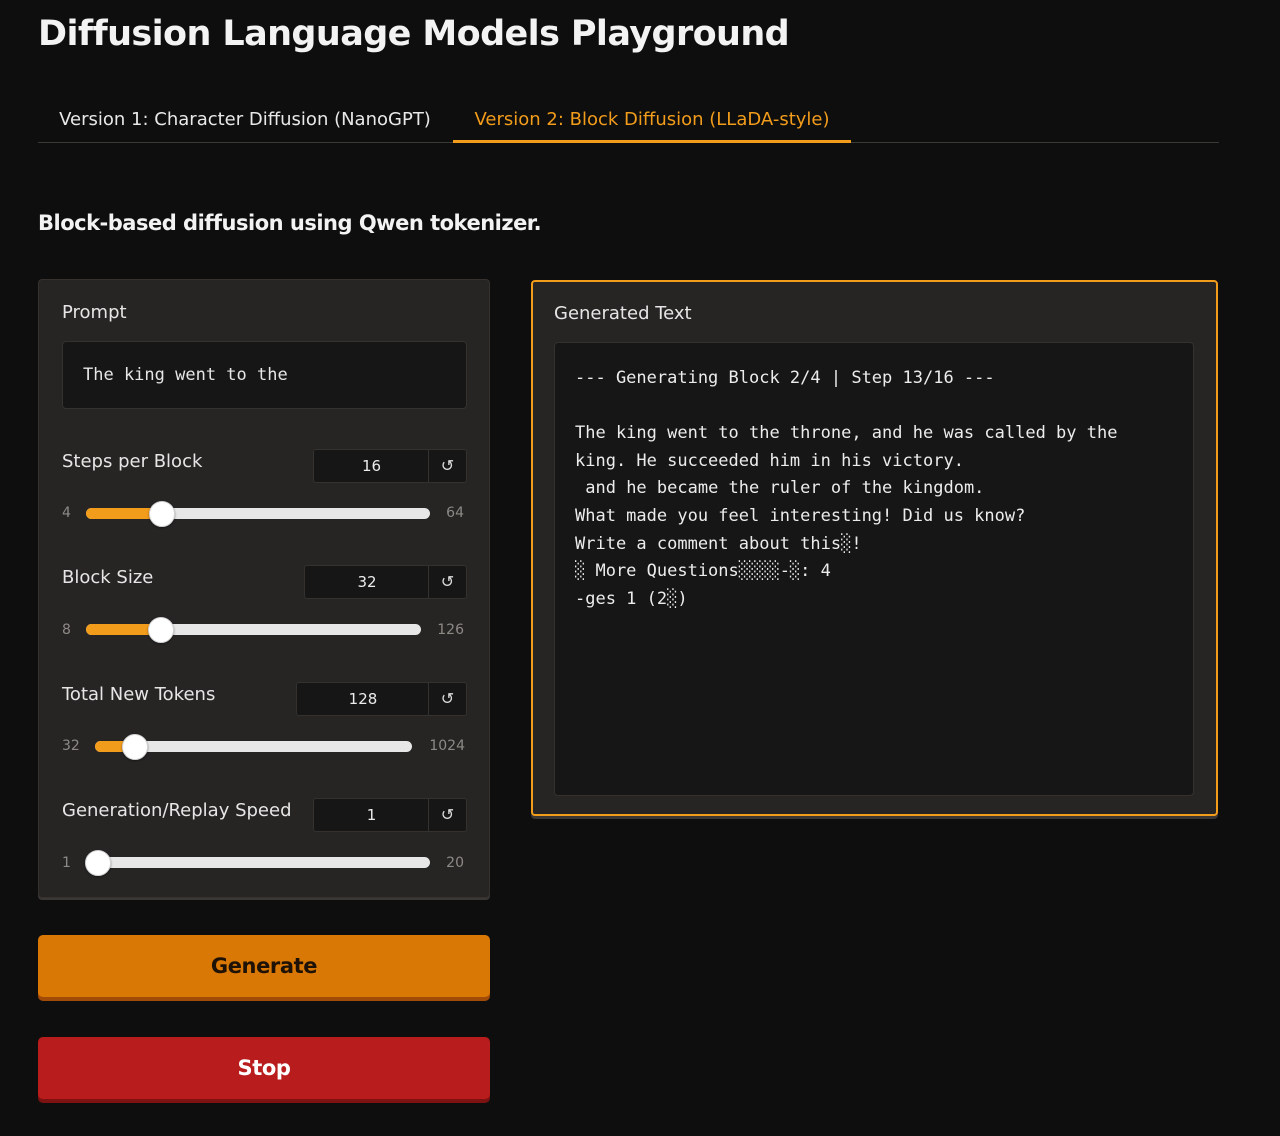 Image resolution: width=1280 pixels, height=1136 pixels. I want to click on prompt-field, so click(264, 375).